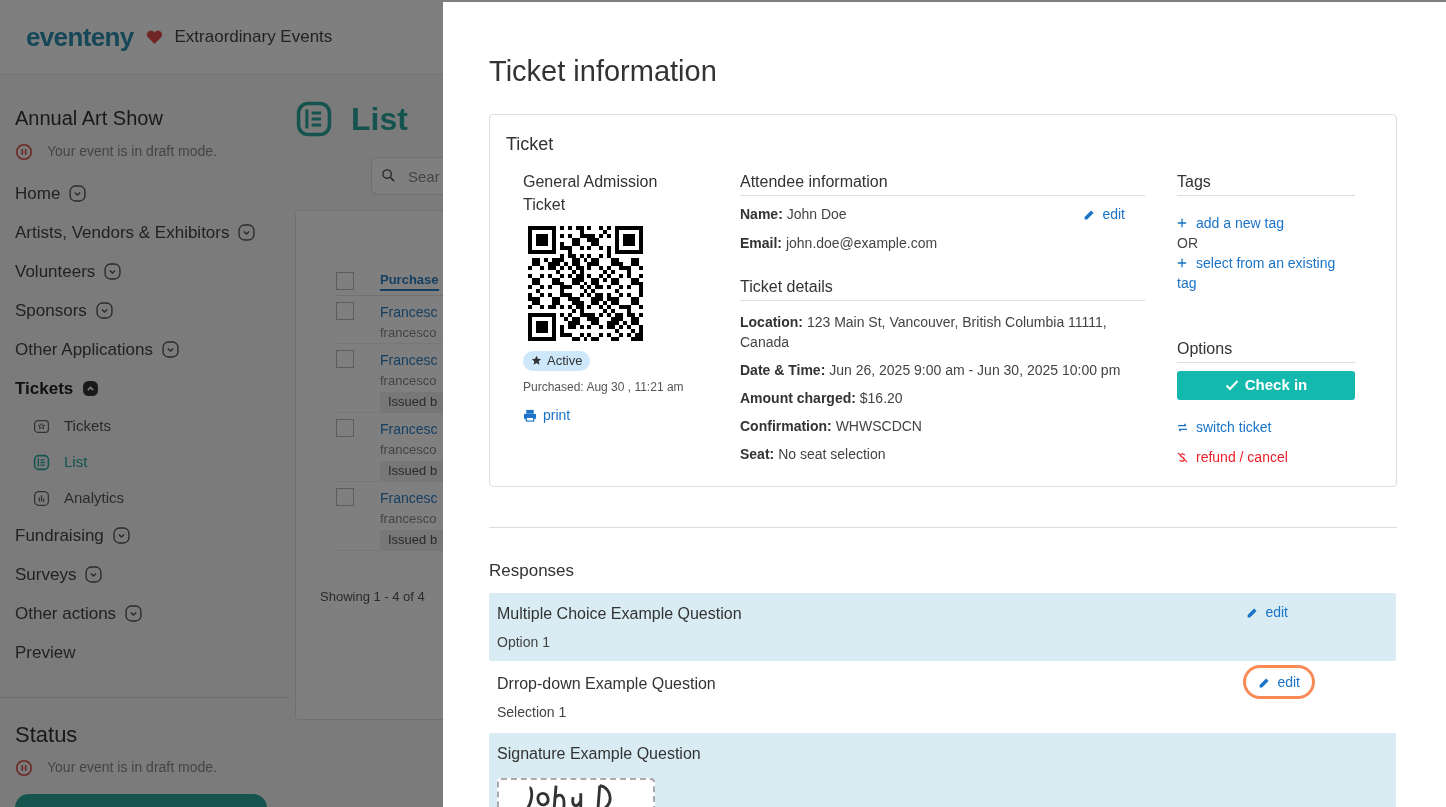  Describe the element at coordinates (942, 397) in the screenshot. I see `detail-field: Amount charged: $16.20` at that location.